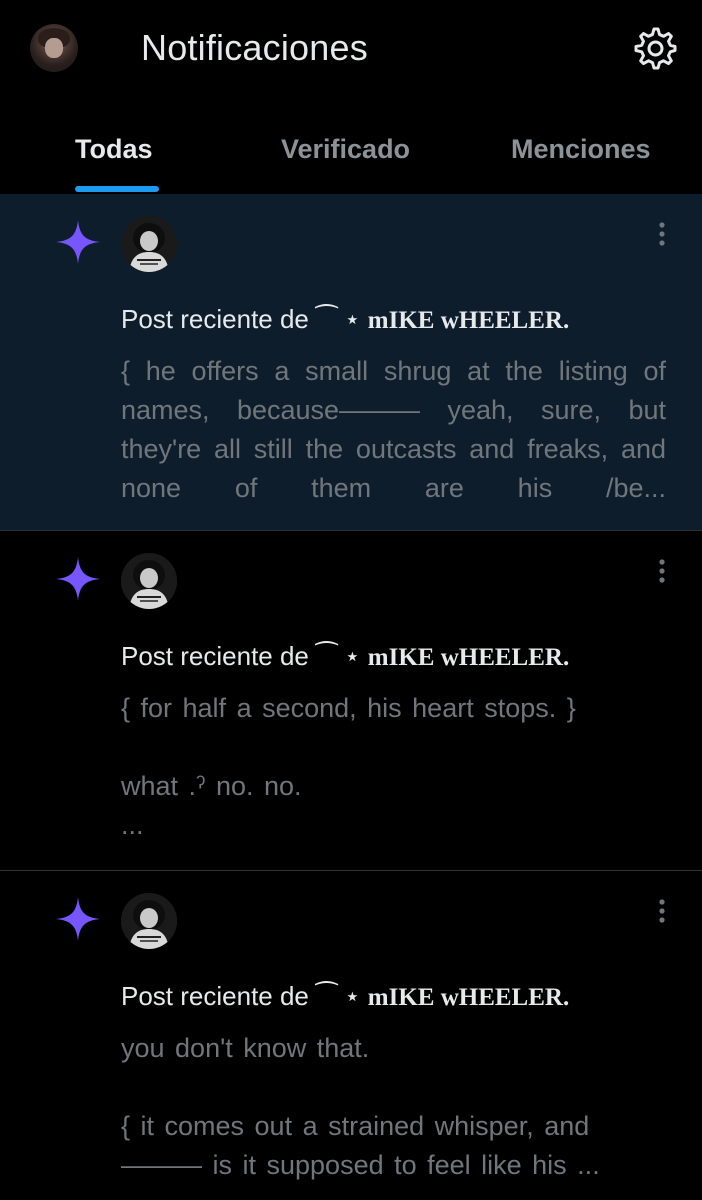 Image resolution: width=702 pixels, height=1200 pixels. What do you see at coordinates (345, 149) in the screenshot?
I see `tab-verificado: Verificado` at bounding box center [345, 149].